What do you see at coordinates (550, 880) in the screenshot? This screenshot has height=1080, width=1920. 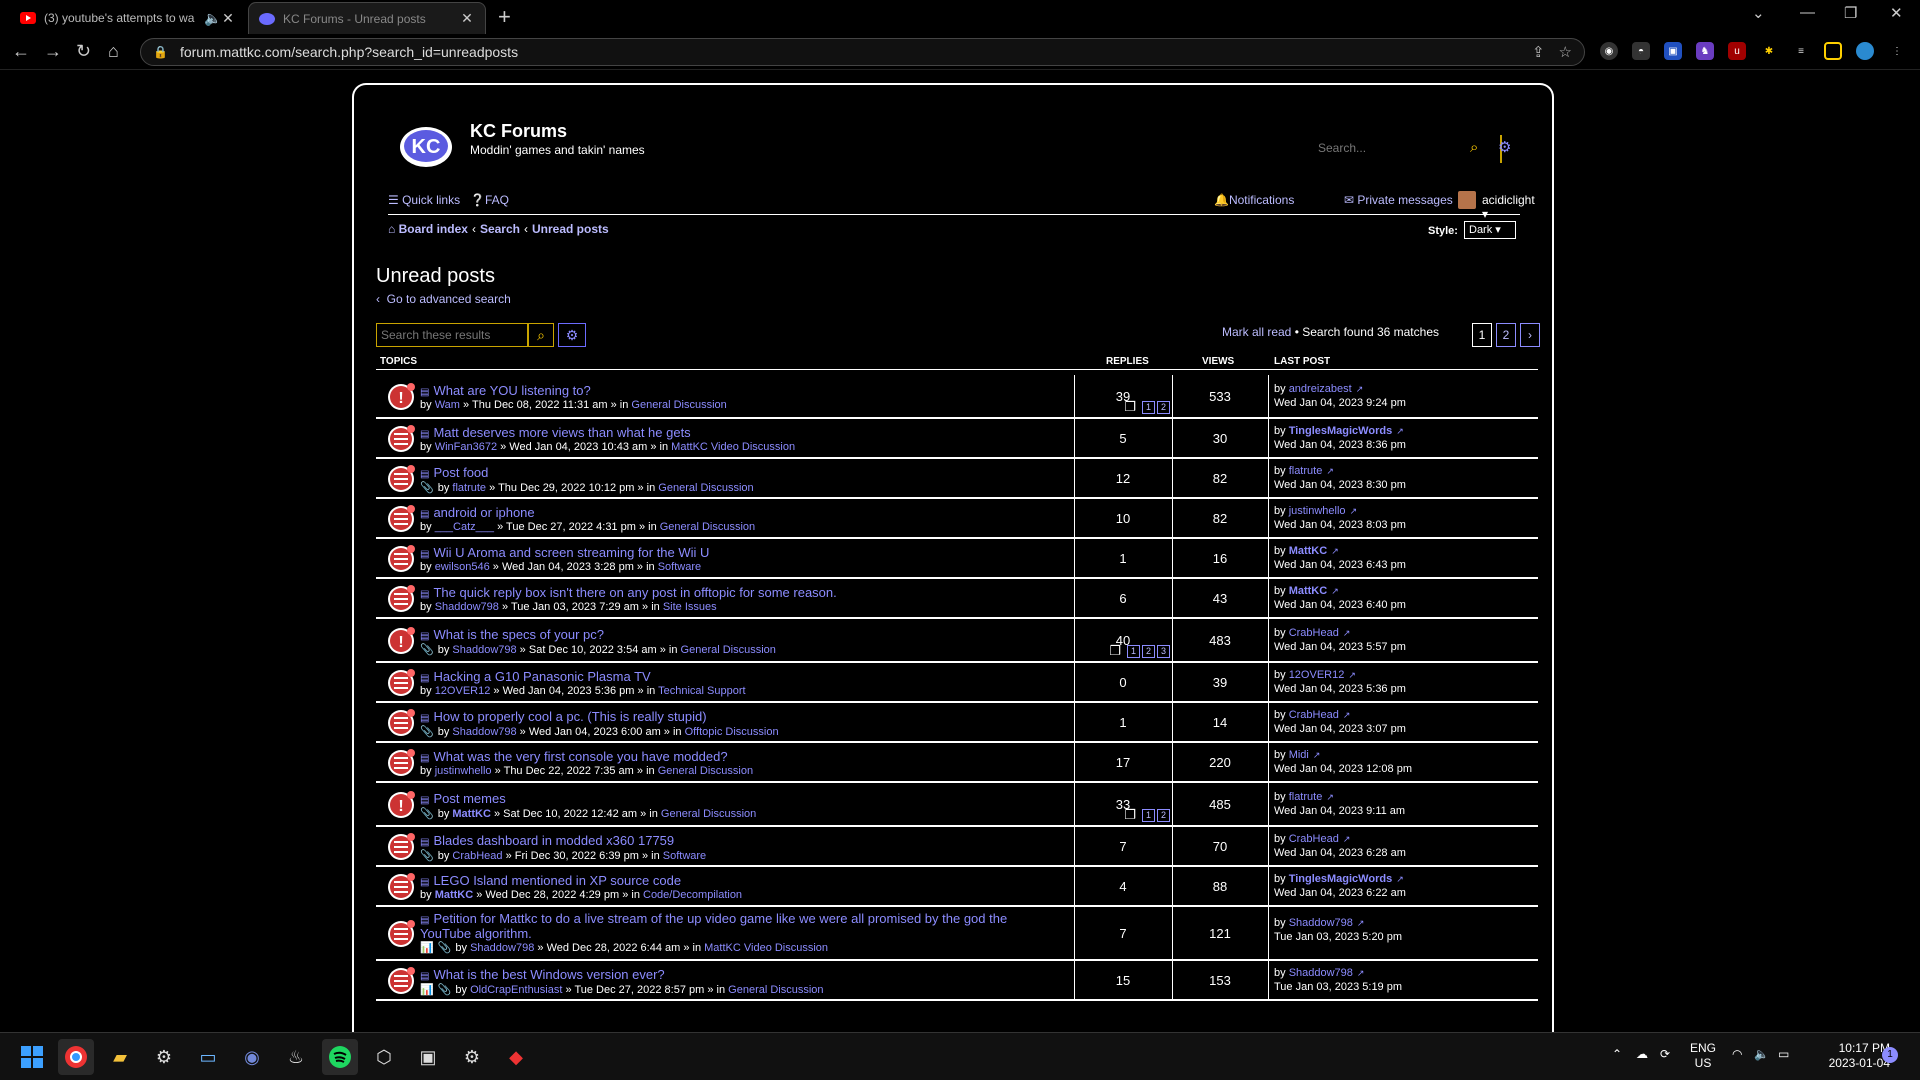 I see `topic-title: ▤ LEGO Island mentioned in XP source code` at bounding box center [550, 880].